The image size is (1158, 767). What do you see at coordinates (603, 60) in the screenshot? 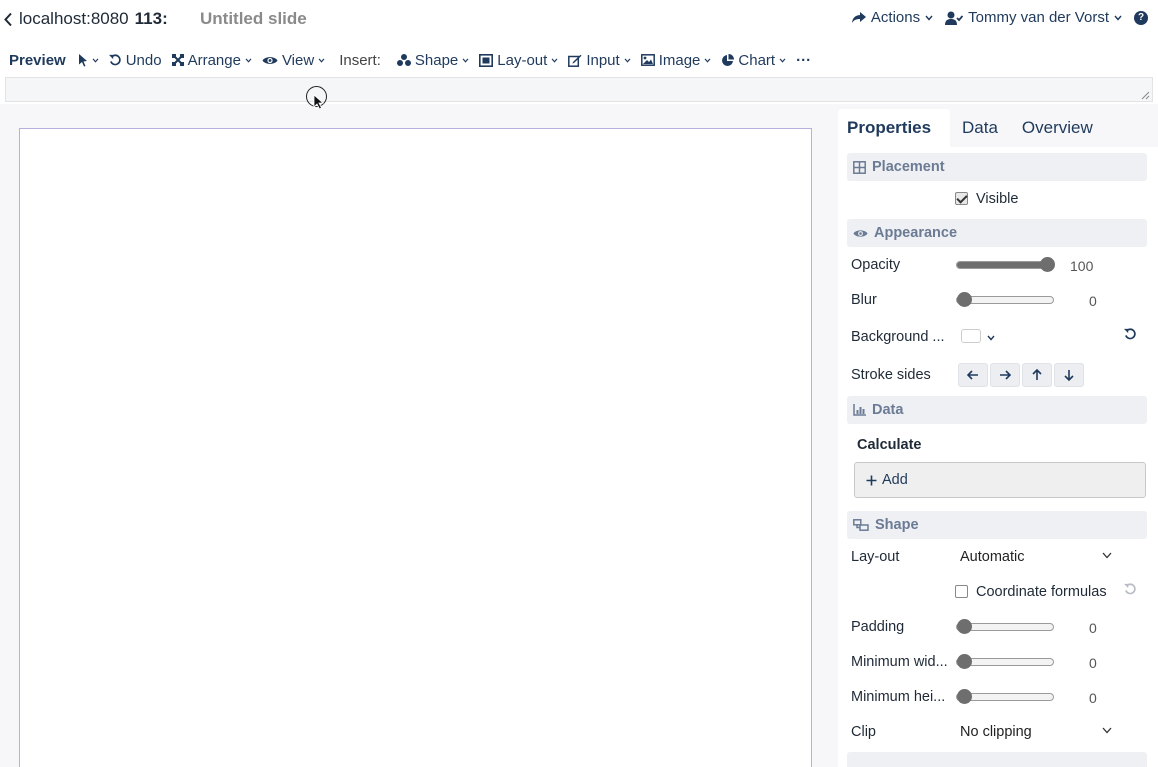
I see `input-label: Input` at bounding box center [603, 60].